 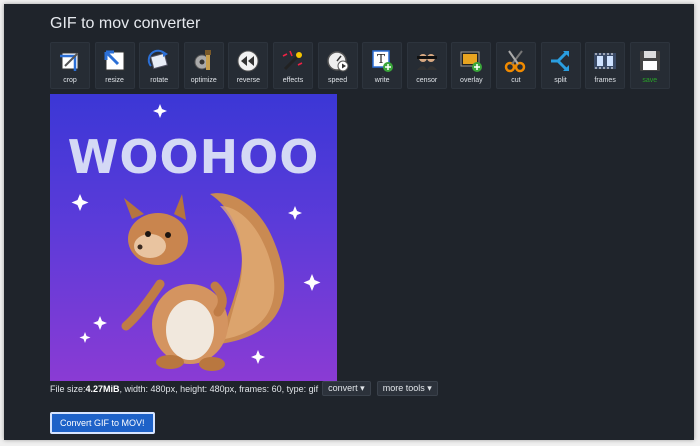 I want to click on crop-icon, so click(x=70, y=61).